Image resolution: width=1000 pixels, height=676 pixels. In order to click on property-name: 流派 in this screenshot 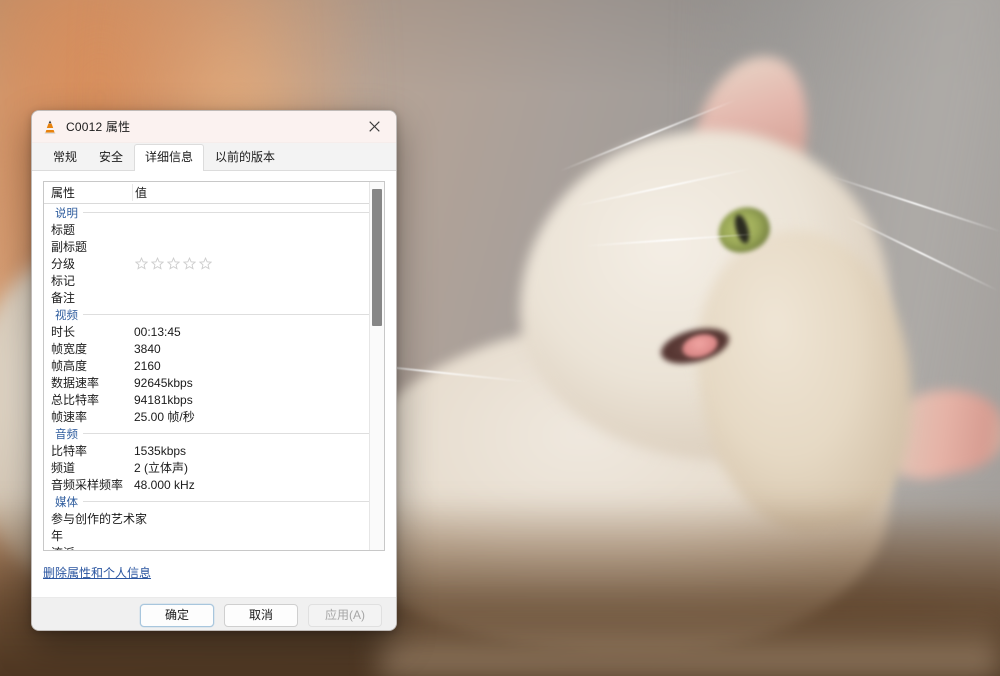, I will do `click(88, 547)`.